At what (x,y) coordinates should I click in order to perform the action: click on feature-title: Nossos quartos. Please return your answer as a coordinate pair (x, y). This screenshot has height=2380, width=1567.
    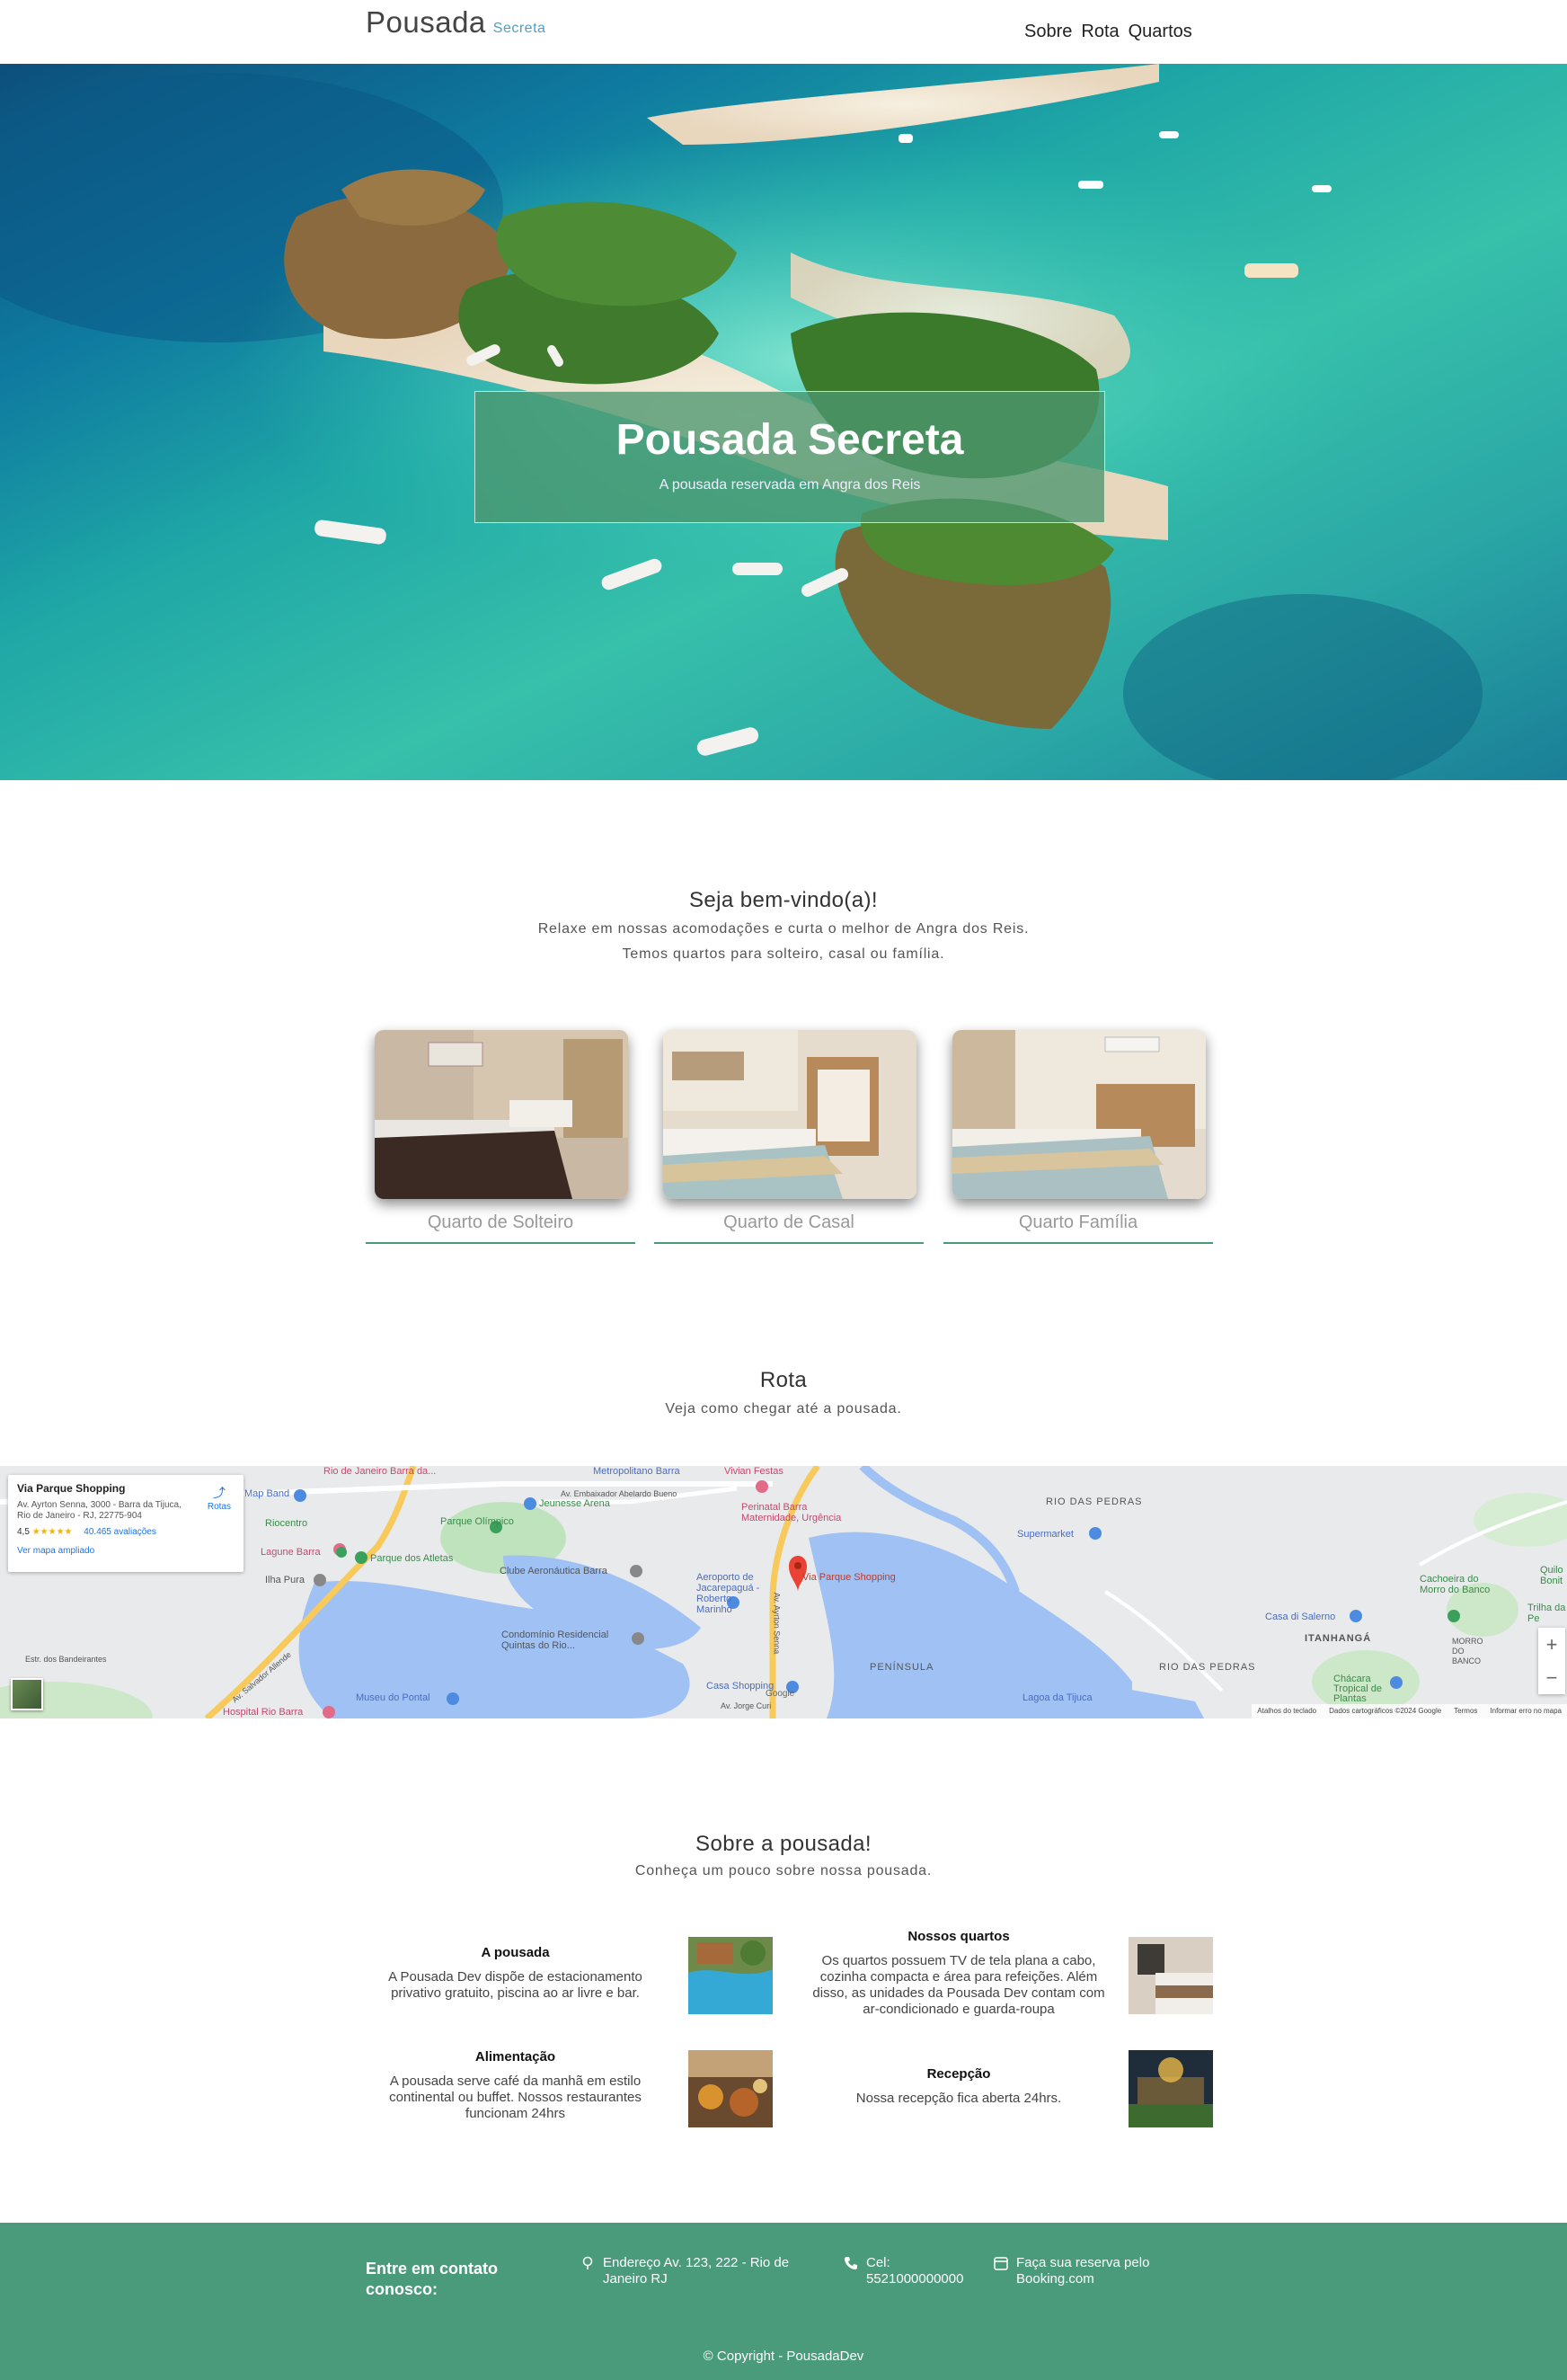
    Looking at the image, I should click on (958, 1936).